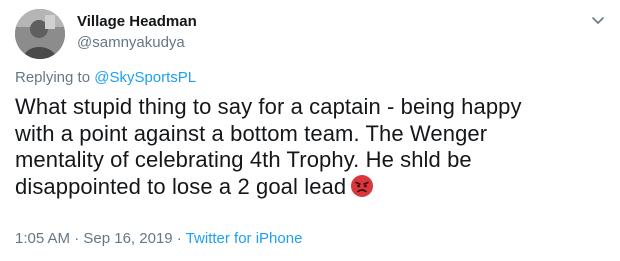 Image resolution: width=620 pixels, height=261 pixels. What do you see at coordinates (598, 20) in the screenshot?
I see `chevron-down-icon` at bounding box center [598, 20].